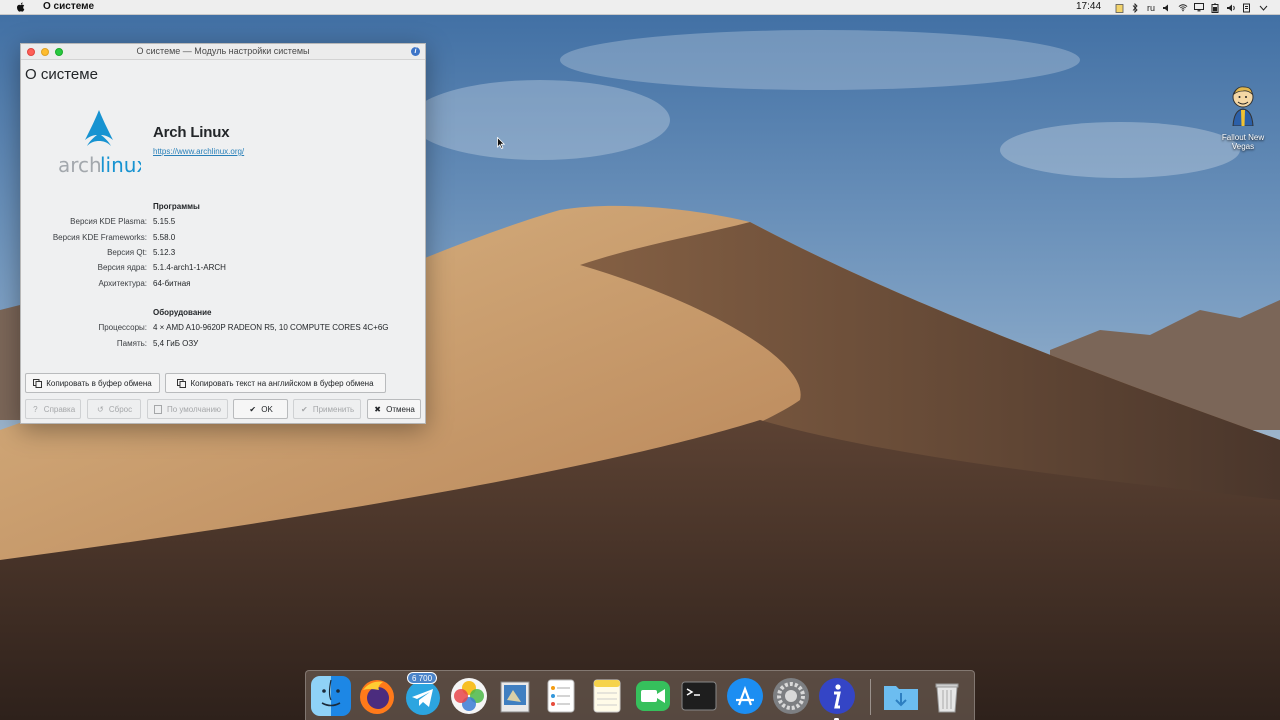 Image resolution: width=1280 pixels, height=720 pixels. What do you see at coordinates (400, 409) in the screenshot?
I see `cancel-button-label: Отмена` at bounding box center [400, 409].